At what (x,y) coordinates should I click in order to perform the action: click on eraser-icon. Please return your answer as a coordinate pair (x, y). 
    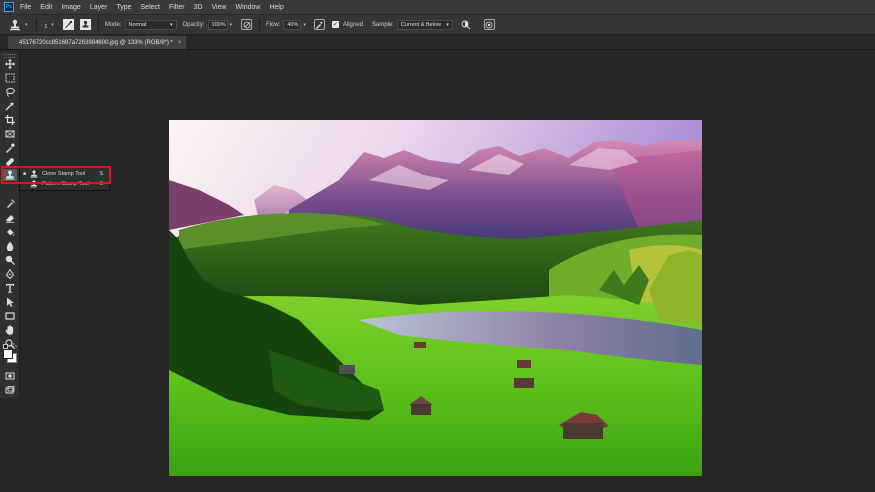
    Looking at the image, I should click on (9, 219).